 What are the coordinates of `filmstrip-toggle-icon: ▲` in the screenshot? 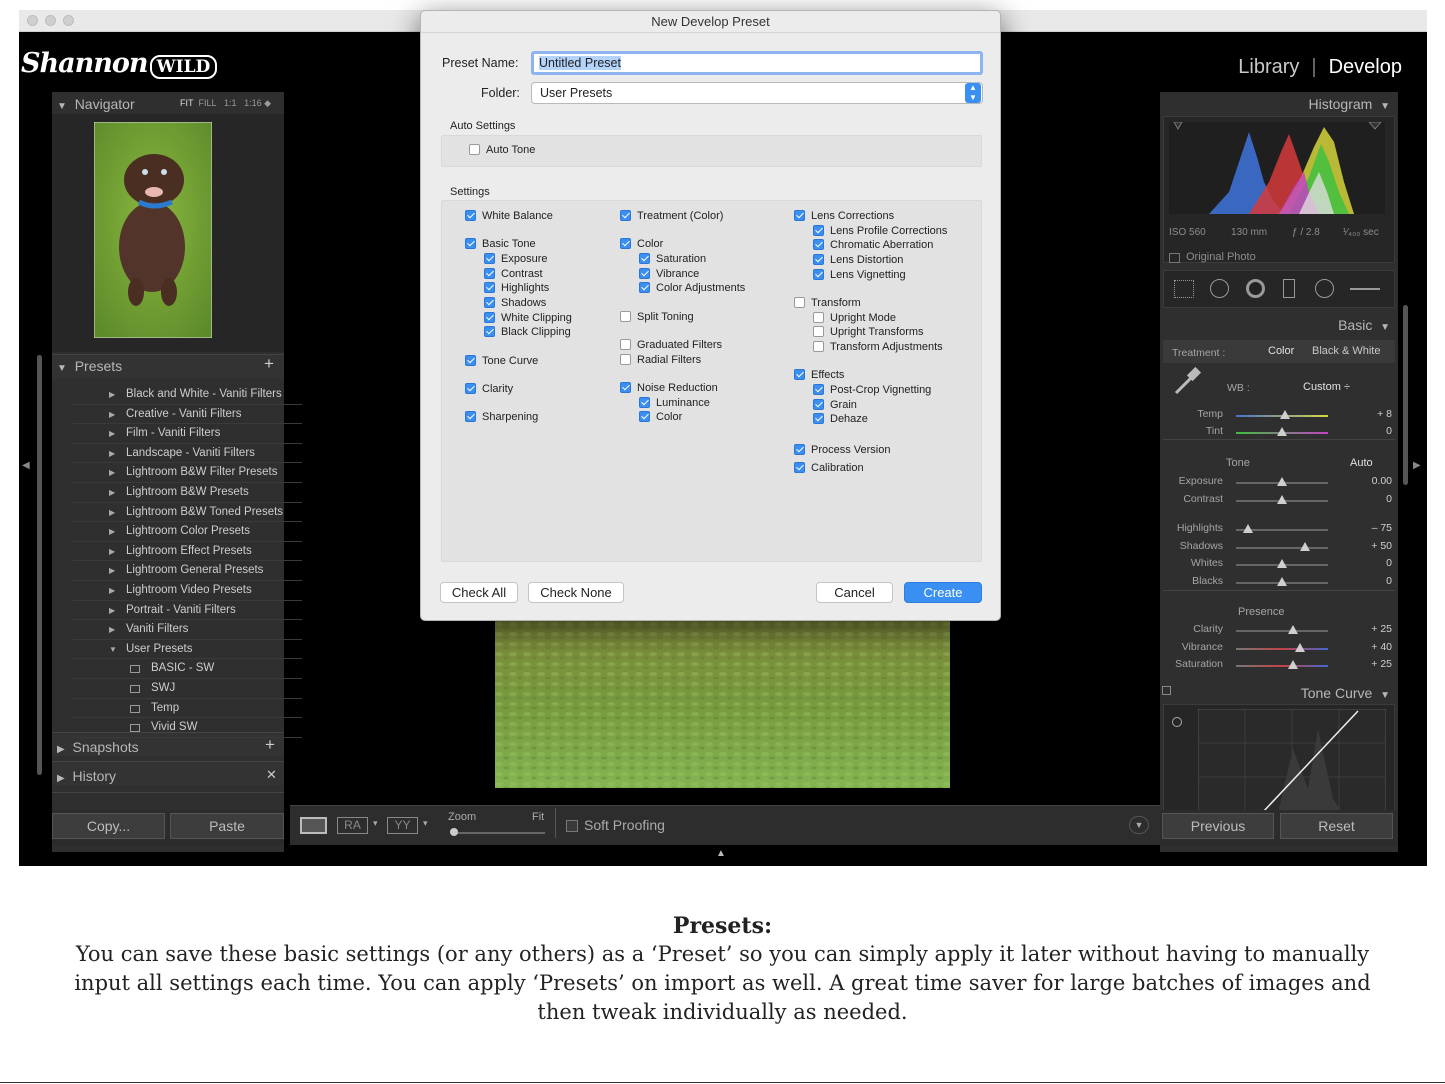 It's located at (721, 853).